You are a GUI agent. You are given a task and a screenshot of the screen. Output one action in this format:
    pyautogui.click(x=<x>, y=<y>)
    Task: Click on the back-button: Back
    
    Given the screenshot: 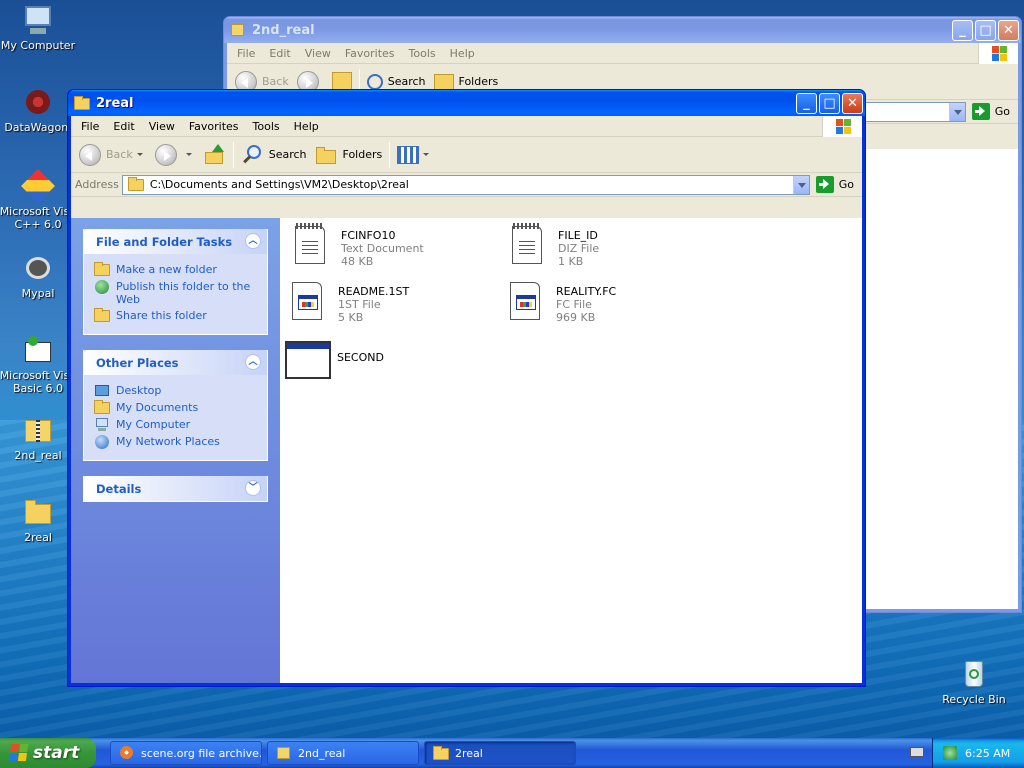 What is the action you would take?
    pyautogui.click(x=113, y=155)
    